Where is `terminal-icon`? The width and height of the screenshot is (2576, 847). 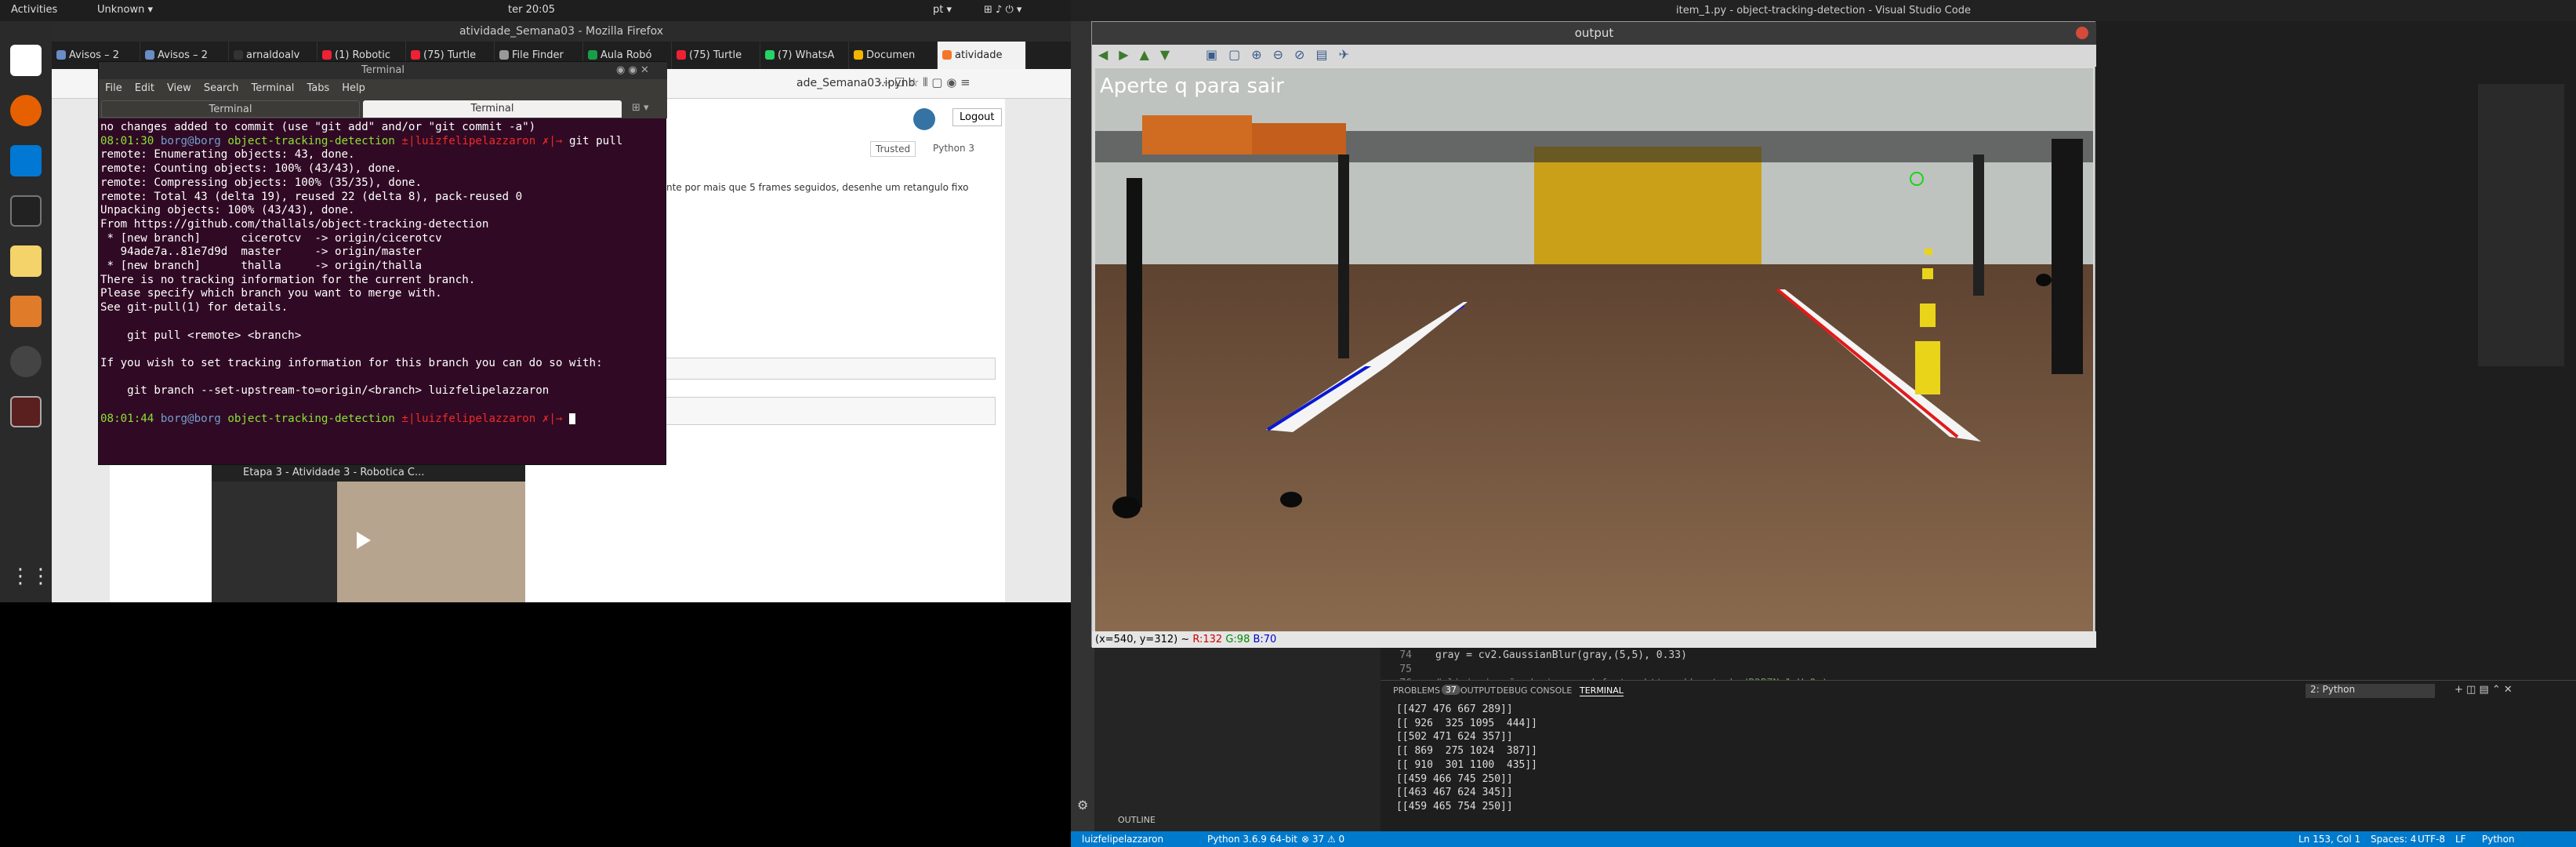 terminal-icon is located at coordinates (26, 211).